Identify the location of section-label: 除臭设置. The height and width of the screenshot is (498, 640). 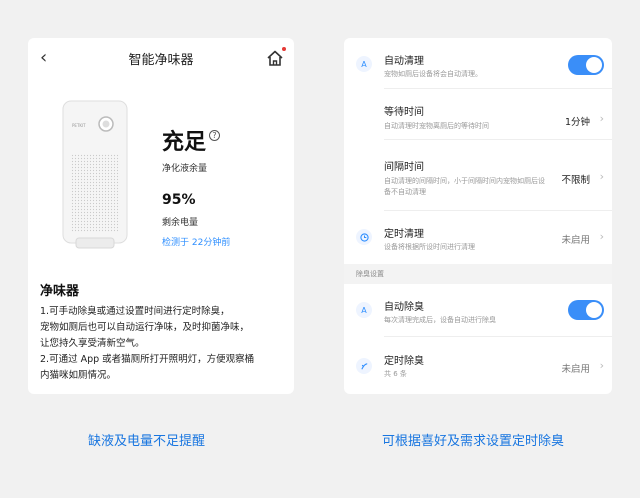
(370, 274).